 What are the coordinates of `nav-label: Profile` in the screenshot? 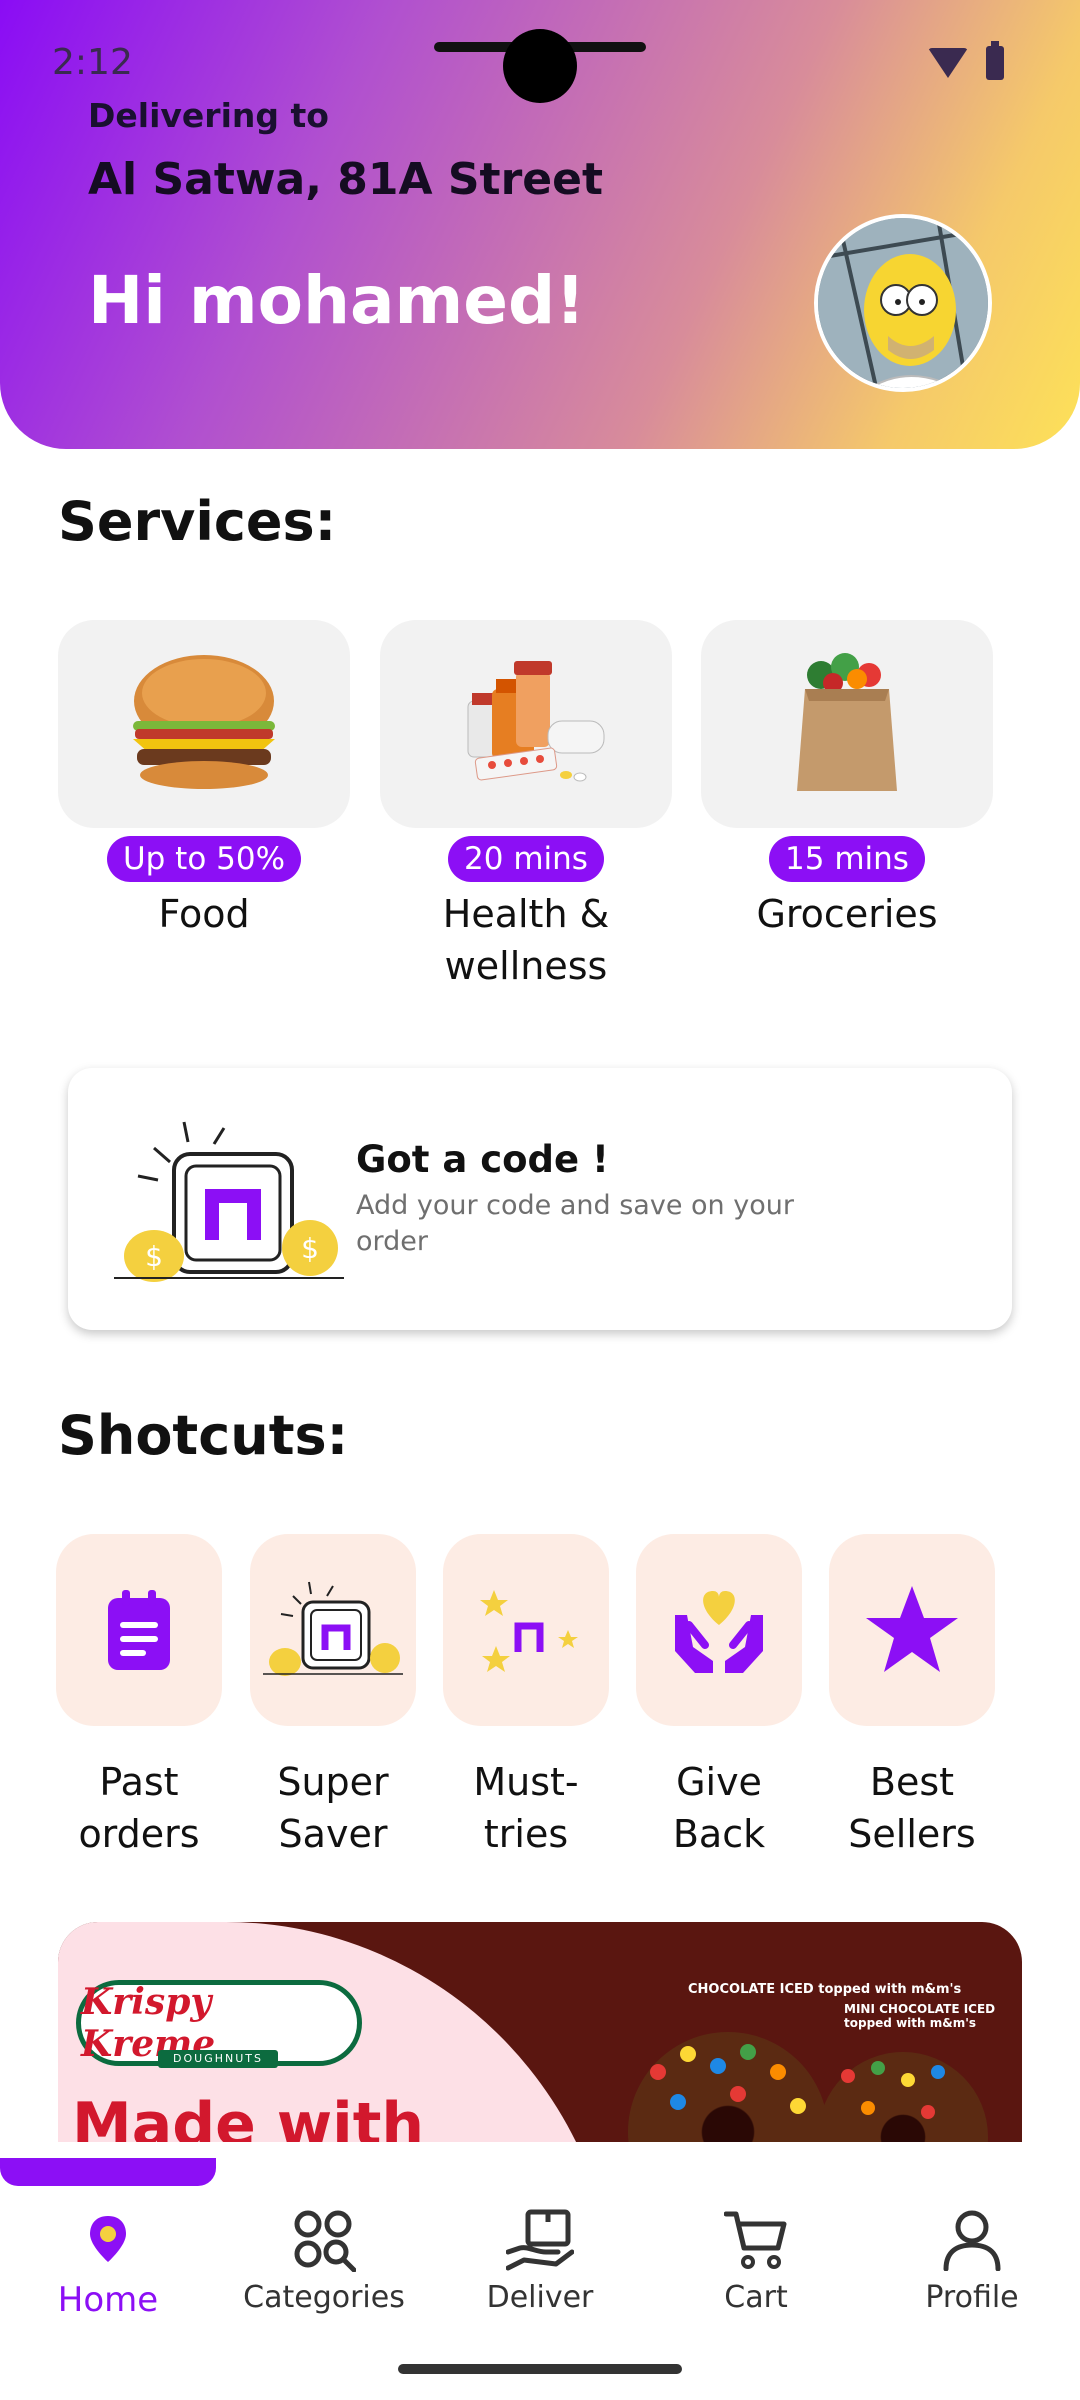 It's located at (972, 2297).